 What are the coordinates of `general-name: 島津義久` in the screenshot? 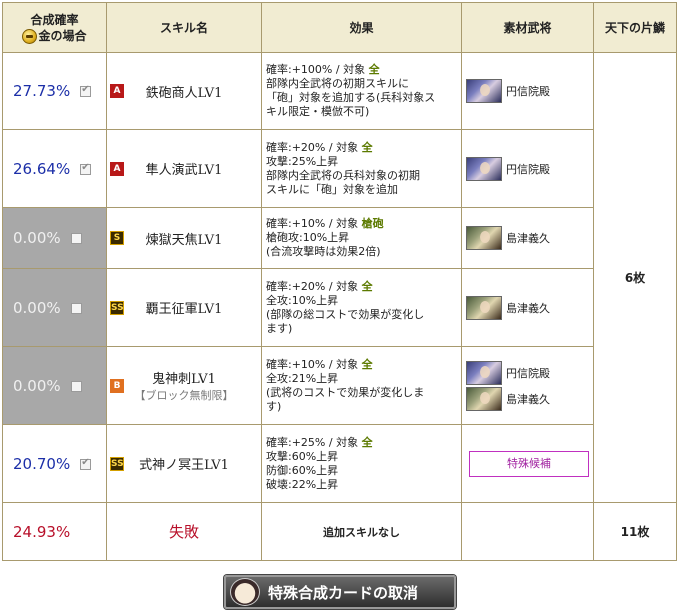 It's located at (528, 399).